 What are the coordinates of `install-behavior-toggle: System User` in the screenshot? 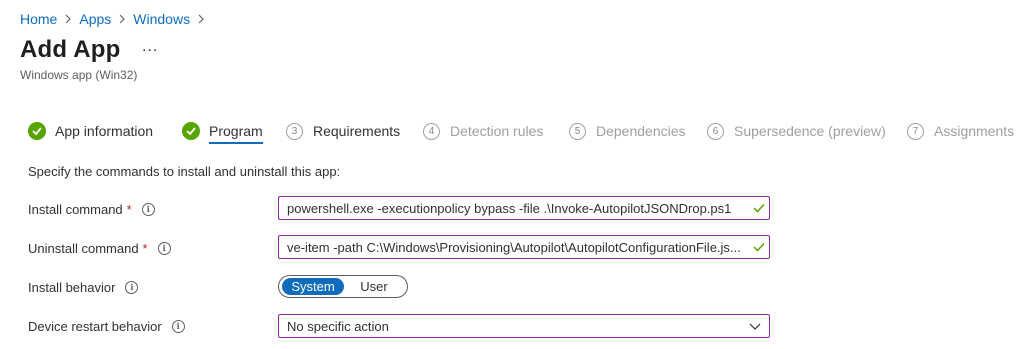 It's located at (343, 286).